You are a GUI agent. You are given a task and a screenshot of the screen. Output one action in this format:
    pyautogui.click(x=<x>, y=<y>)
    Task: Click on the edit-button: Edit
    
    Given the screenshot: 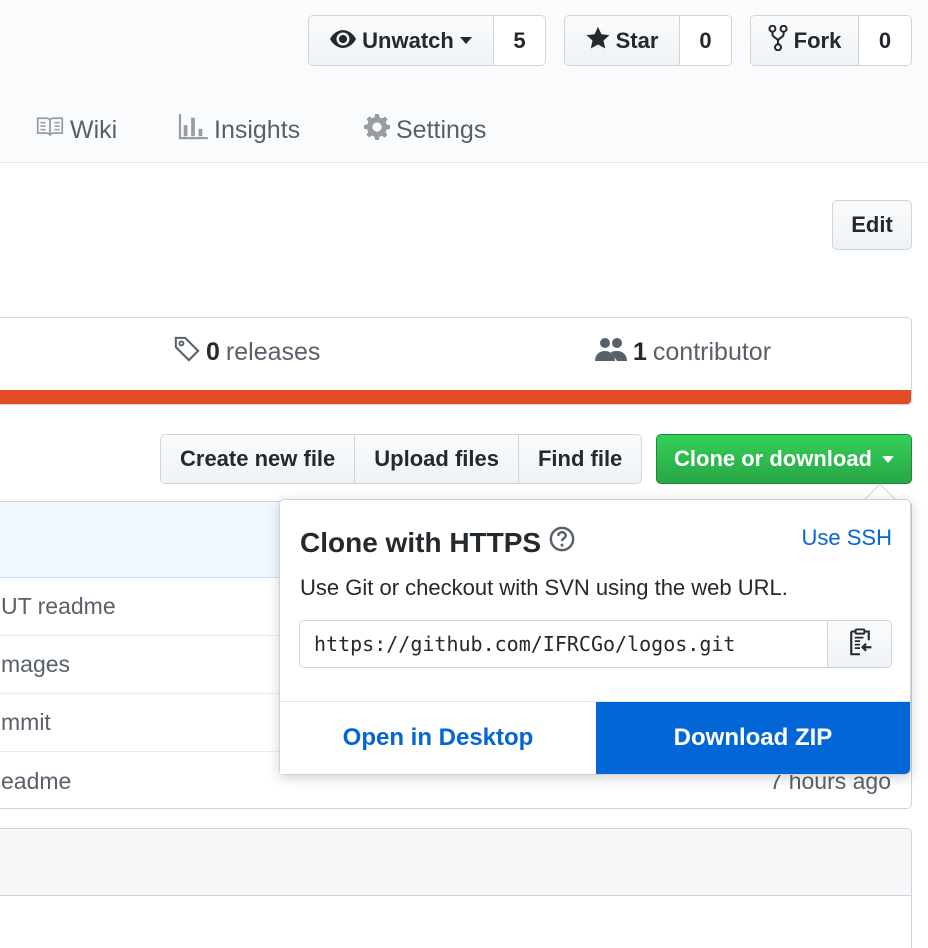 What is the action you would take?
    pyautogui.click(x=872, y=225)
    